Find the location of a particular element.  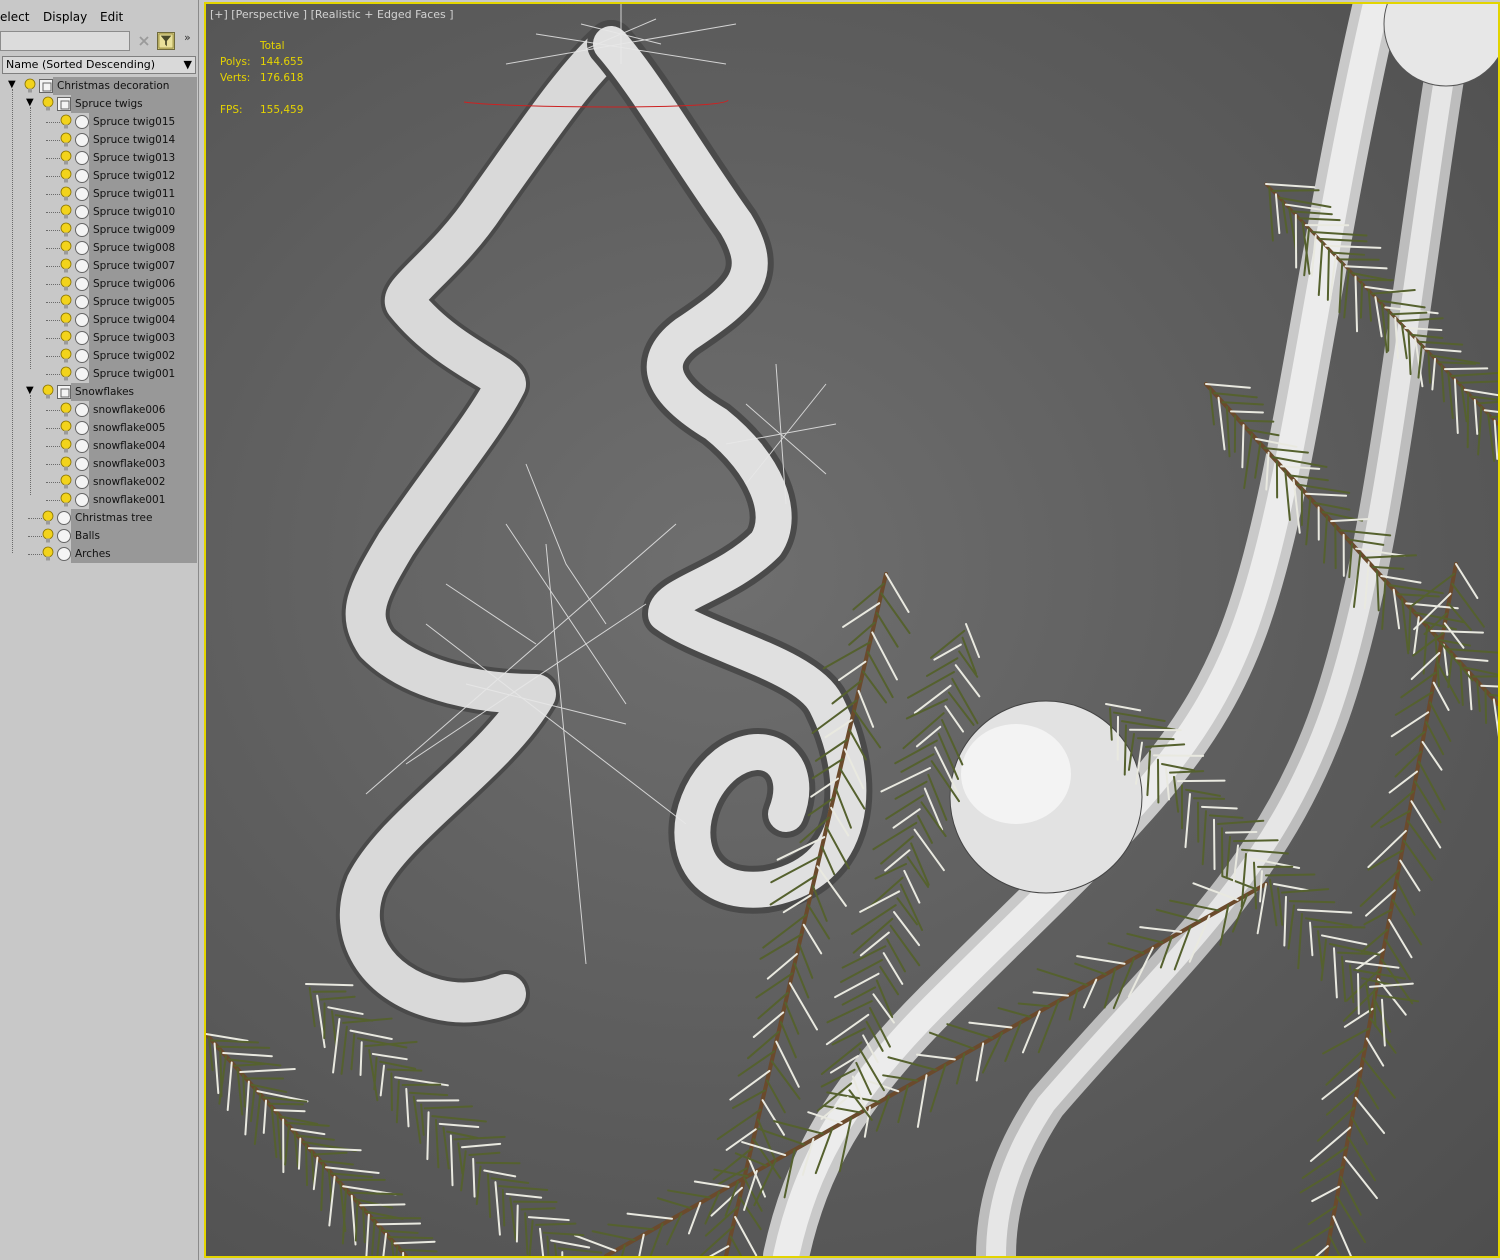

menu-display: Display is located at coordinates (65, 17).